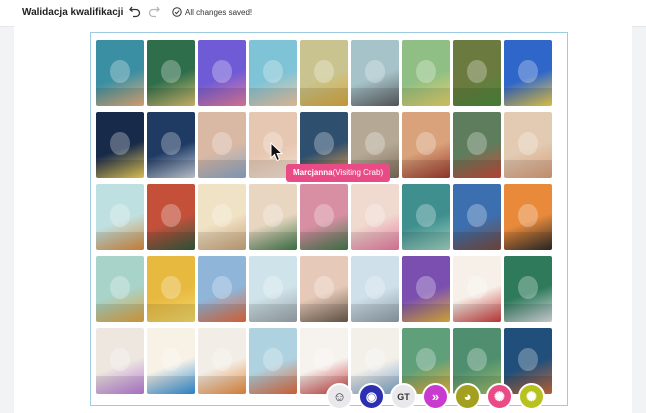 This screenshot has width=646, height=413. I want to click on forward-arrows-icon: », so click(435, 396).